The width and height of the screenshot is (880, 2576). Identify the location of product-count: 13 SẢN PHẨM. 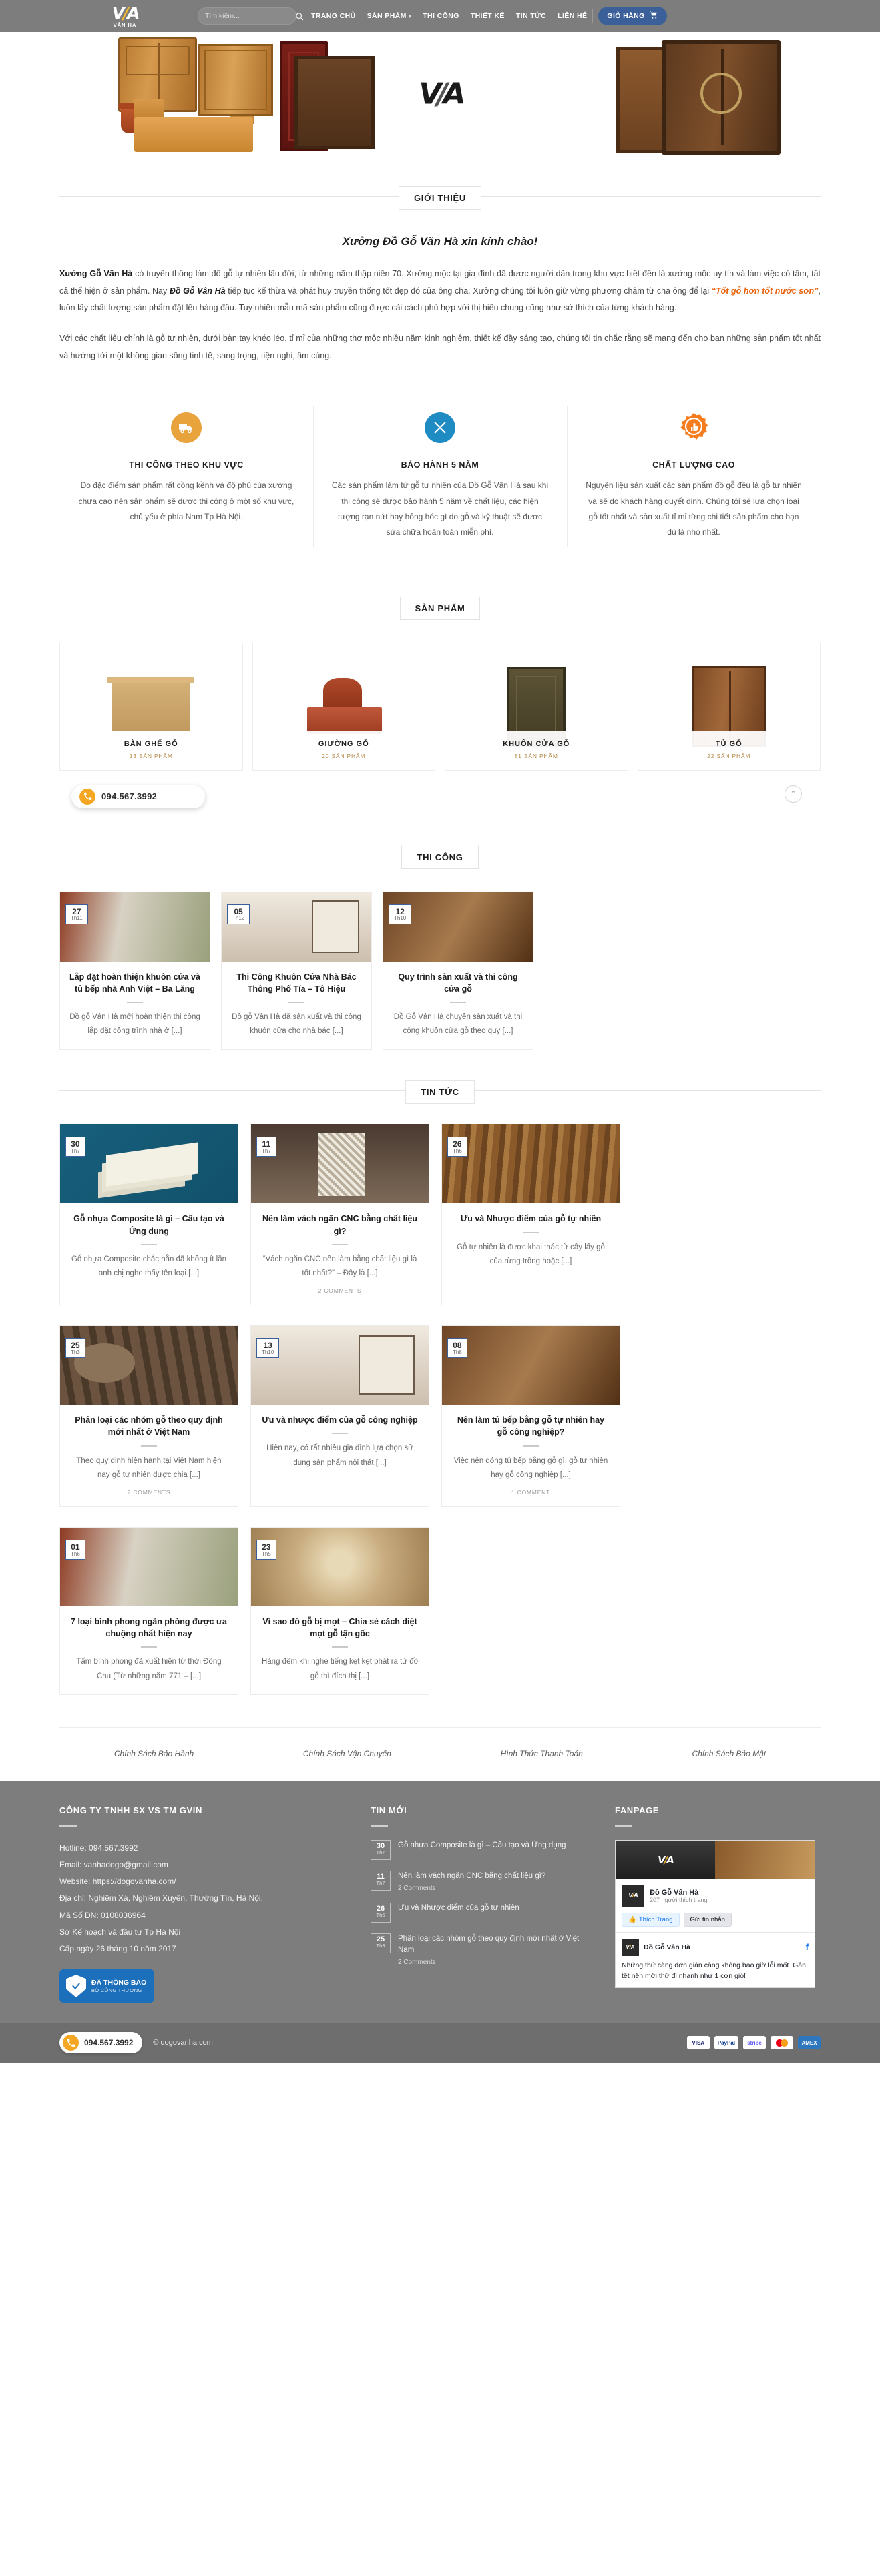
(151, 755).